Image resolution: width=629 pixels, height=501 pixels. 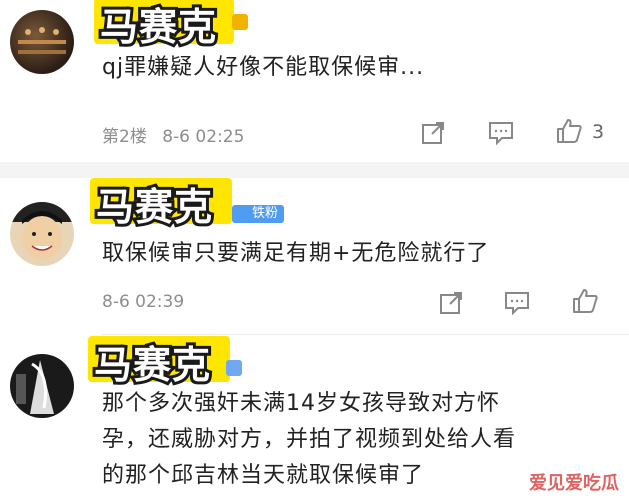 I want to click on comment-date: 8-6 02:39, so click(x=143, y=302).